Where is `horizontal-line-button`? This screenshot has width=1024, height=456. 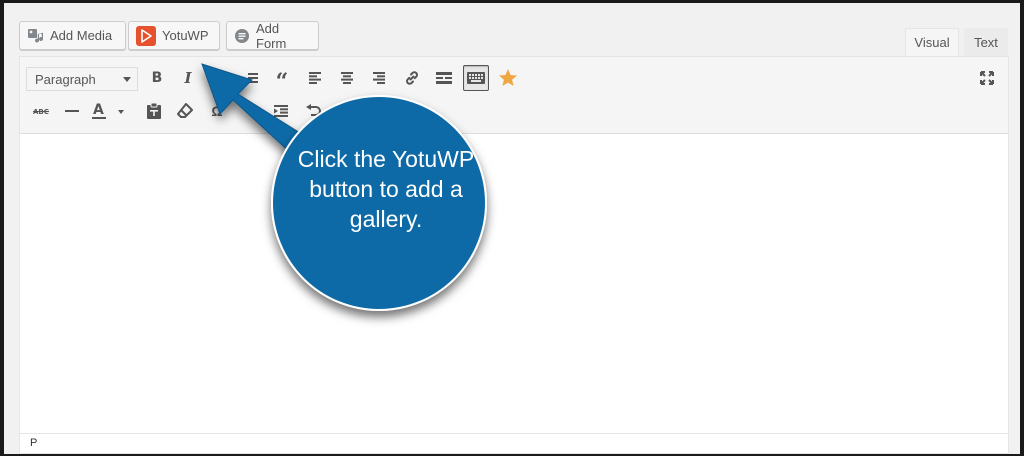 horizontal-line-button is located at coordinates (72, 111).